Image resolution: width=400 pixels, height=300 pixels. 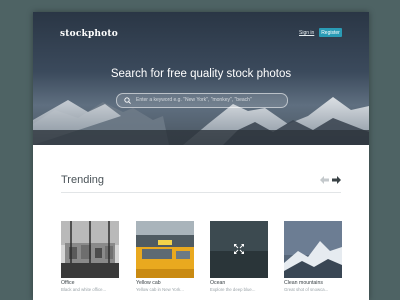 What do you see at coordinates (201, 192) in the screenshot?
I see `divider` at bounding box center [201, 192].